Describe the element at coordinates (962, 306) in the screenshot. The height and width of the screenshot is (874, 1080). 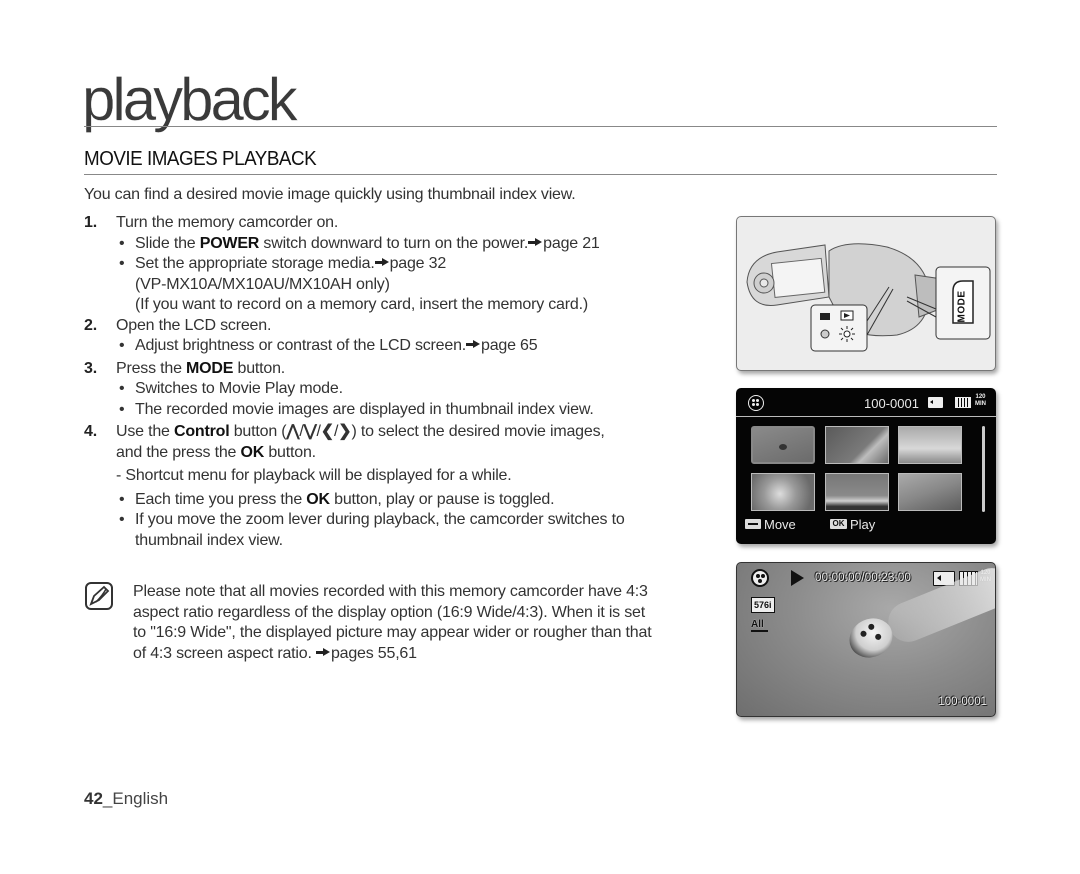
I see `mode-button-label: MODE` at that location.